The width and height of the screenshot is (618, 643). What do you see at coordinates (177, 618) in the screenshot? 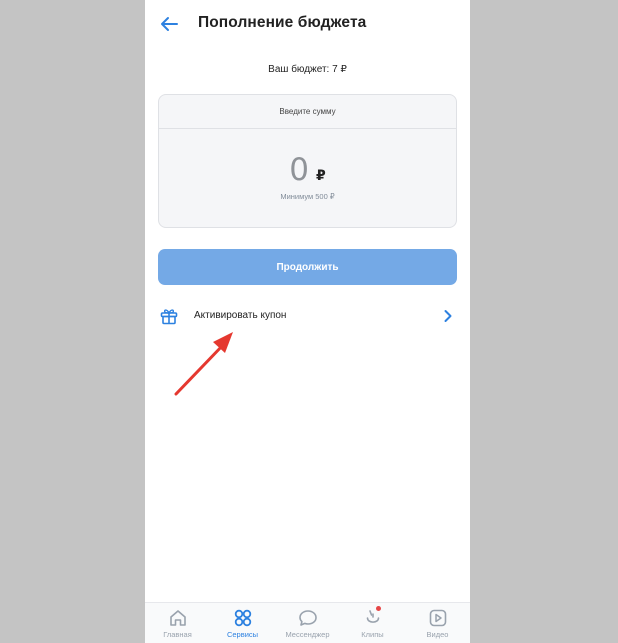
I see `home-icon` at bounding box center [177, 618].